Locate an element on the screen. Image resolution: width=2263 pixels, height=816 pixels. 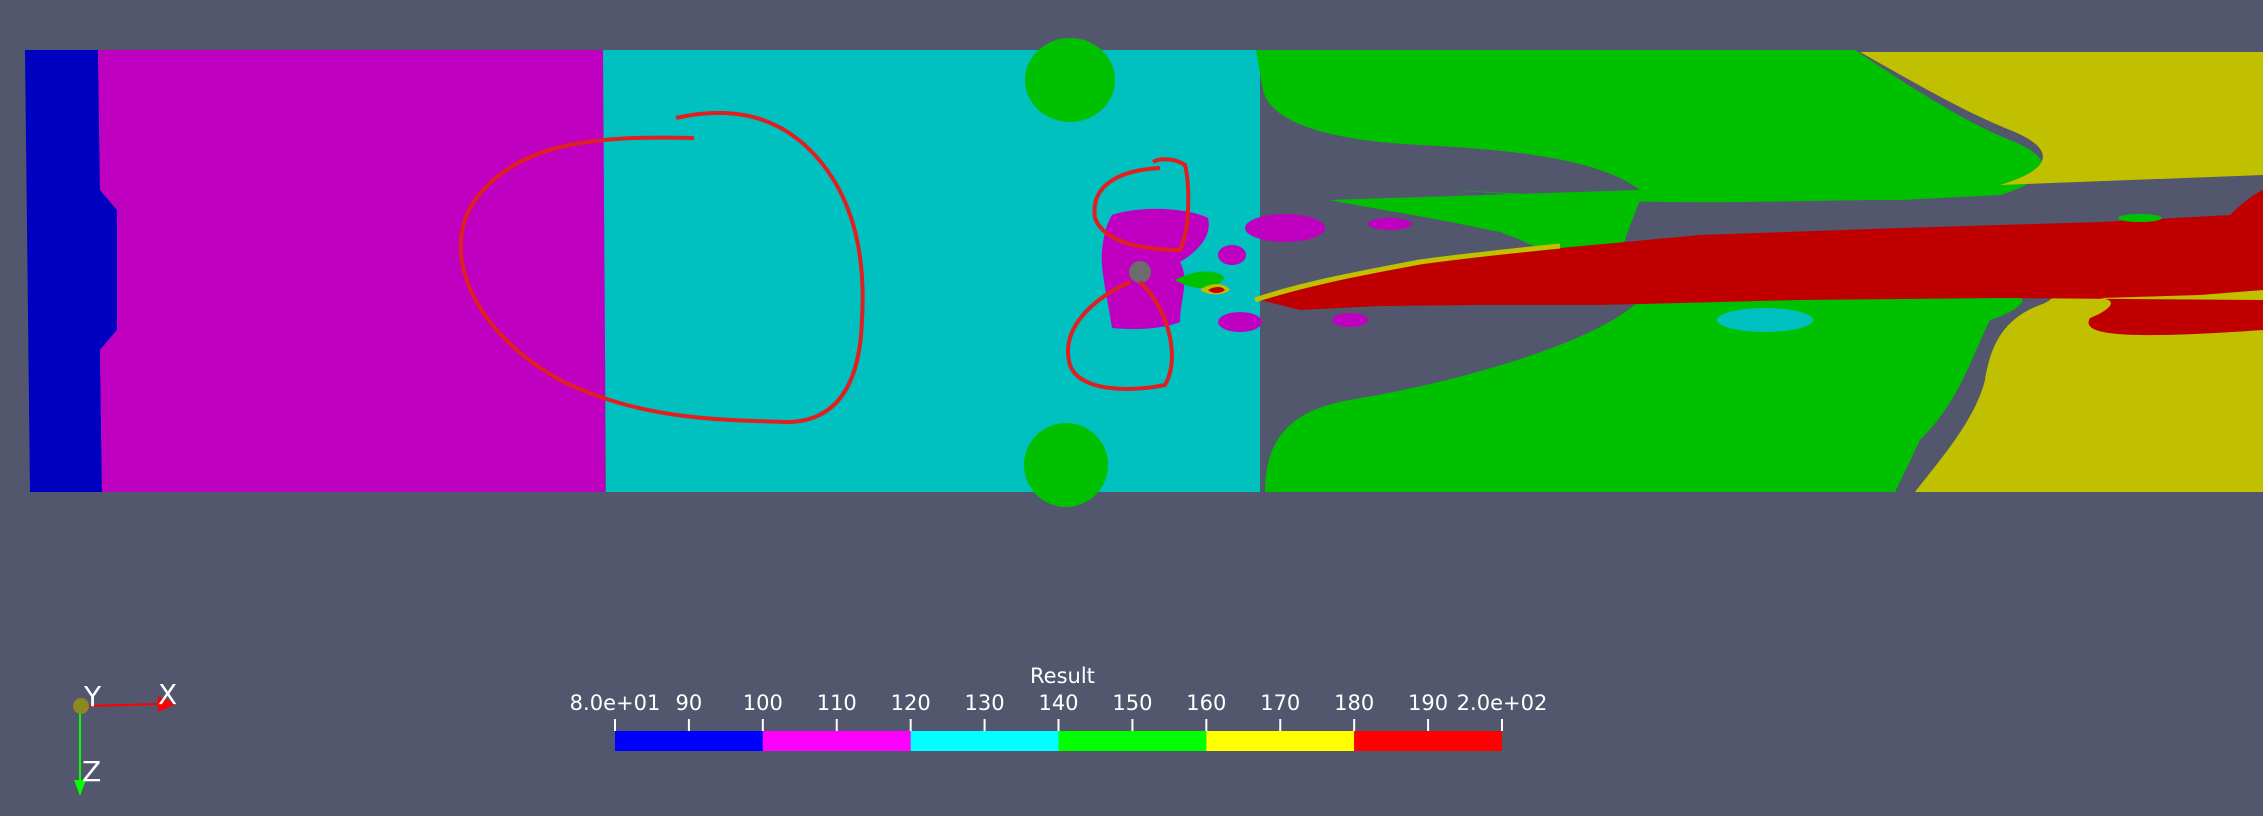
scalar-bar-tick-label-7: 150 is located at coordinates (1132, 703).